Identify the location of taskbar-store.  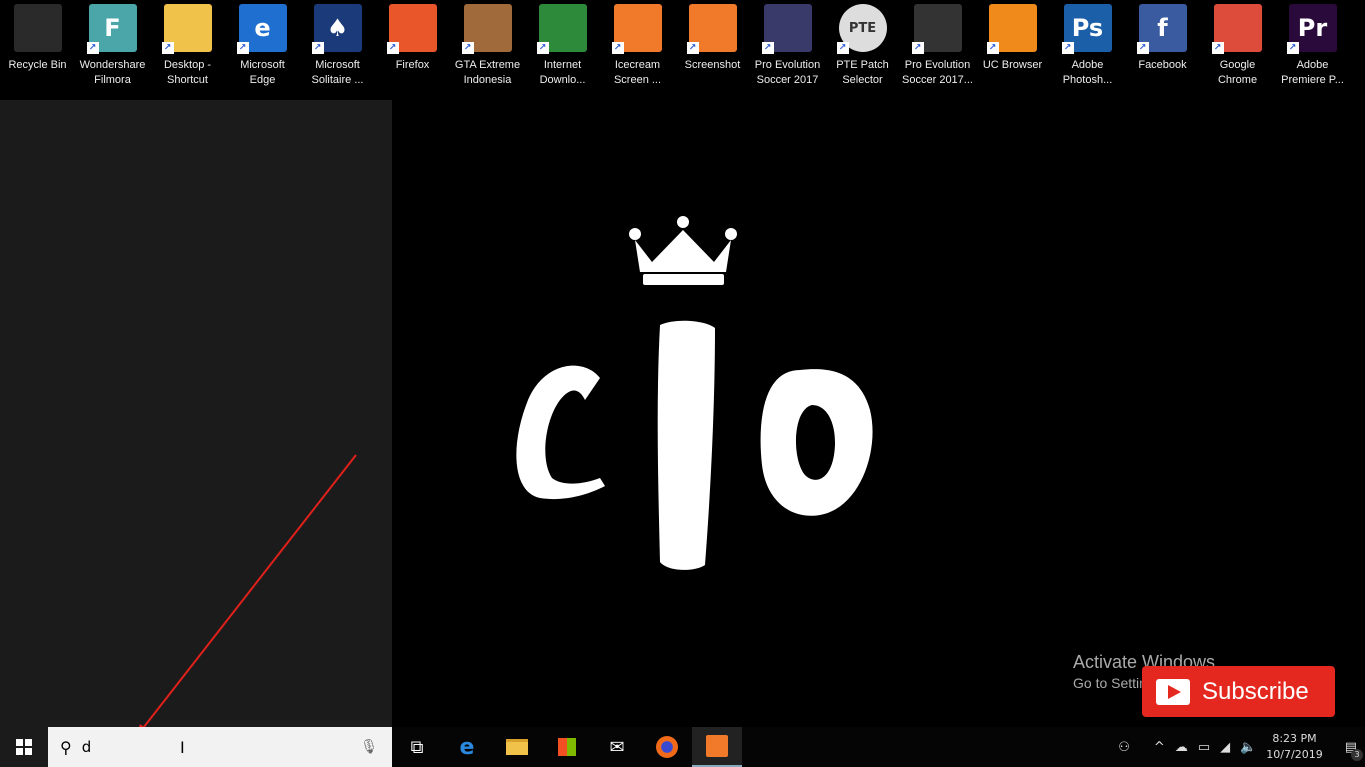
(567, 747).